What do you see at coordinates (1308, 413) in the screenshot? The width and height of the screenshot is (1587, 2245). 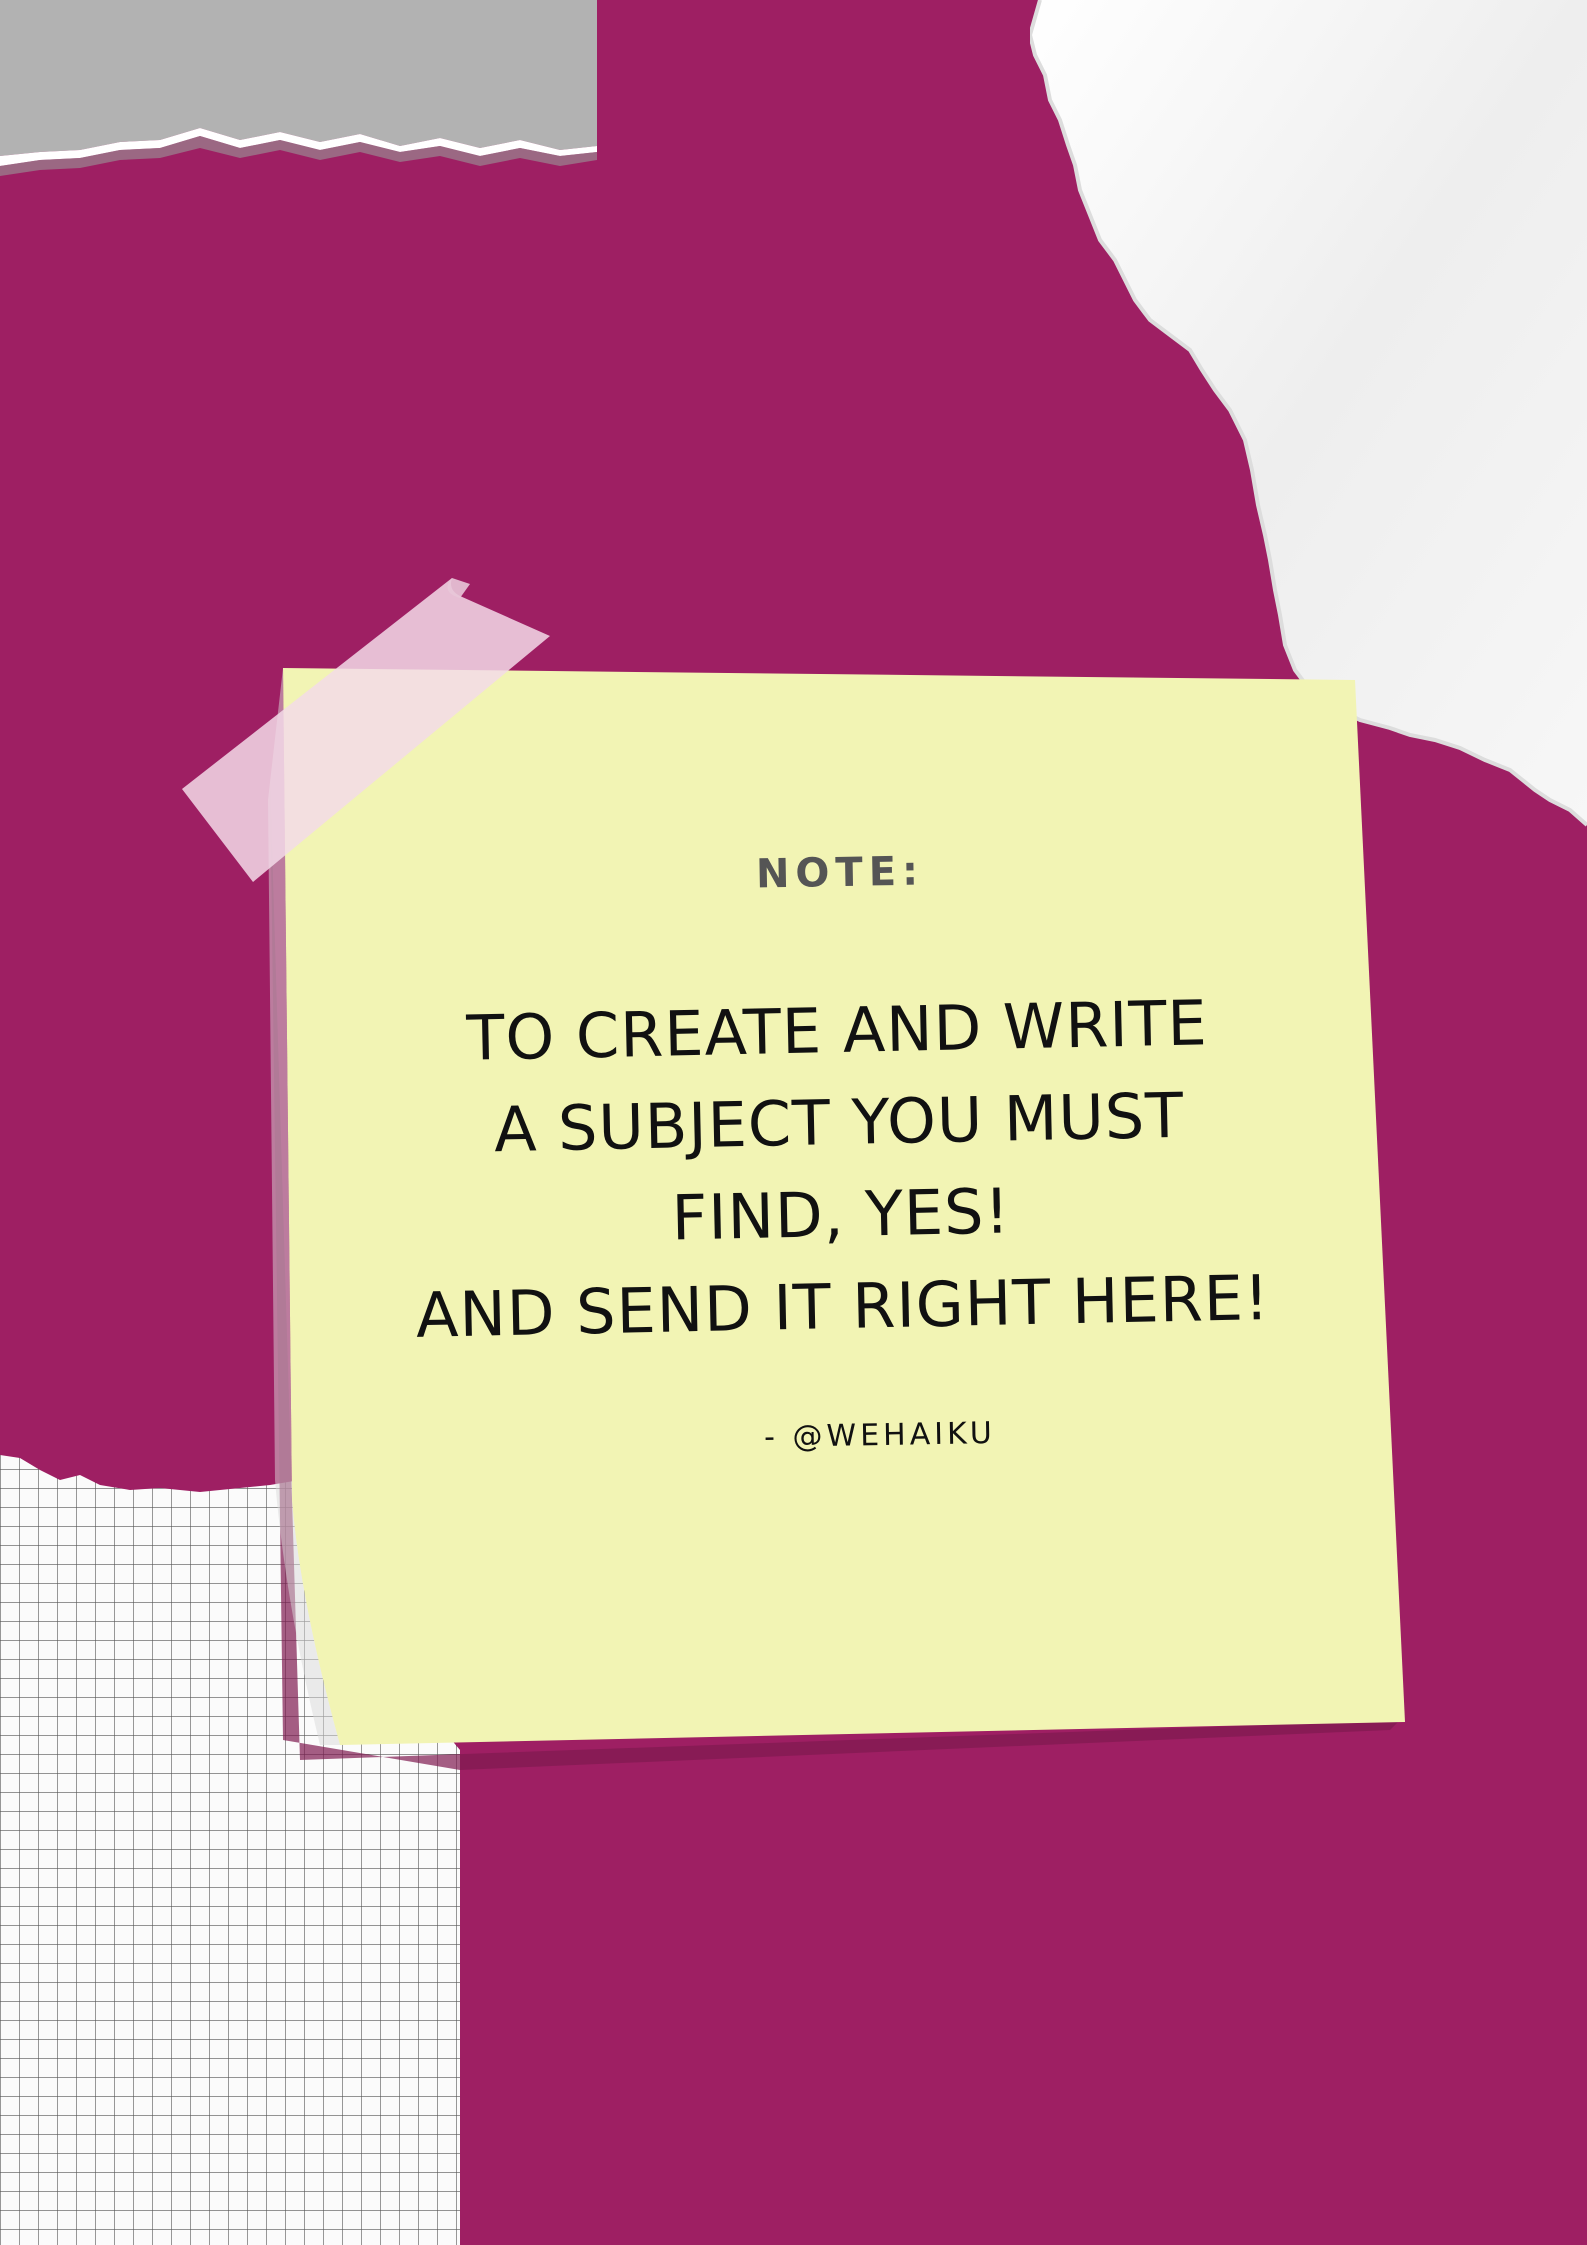 I see `white-torn-paper` at bounding box center [1308, 413].